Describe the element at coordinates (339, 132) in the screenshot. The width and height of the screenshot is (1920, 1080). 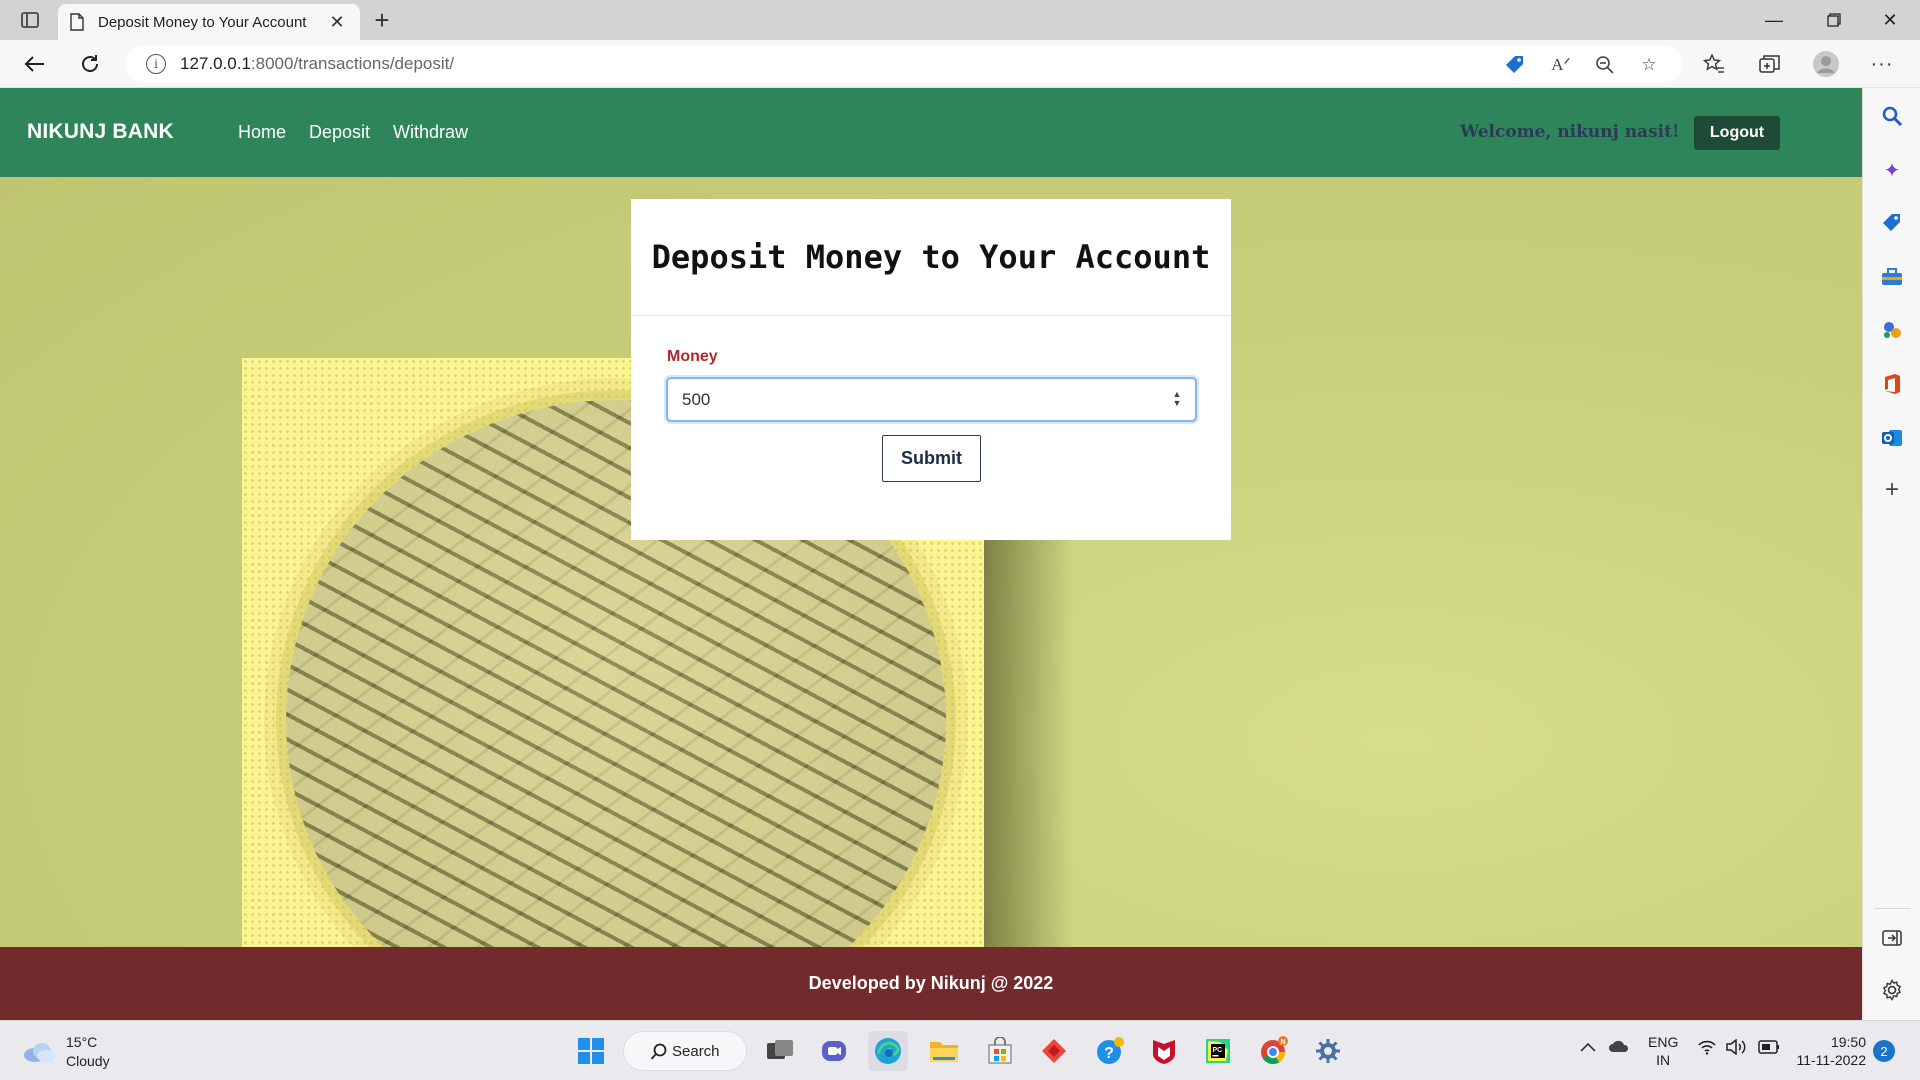
I see `nav-link-deposit: Deposit` at that location.